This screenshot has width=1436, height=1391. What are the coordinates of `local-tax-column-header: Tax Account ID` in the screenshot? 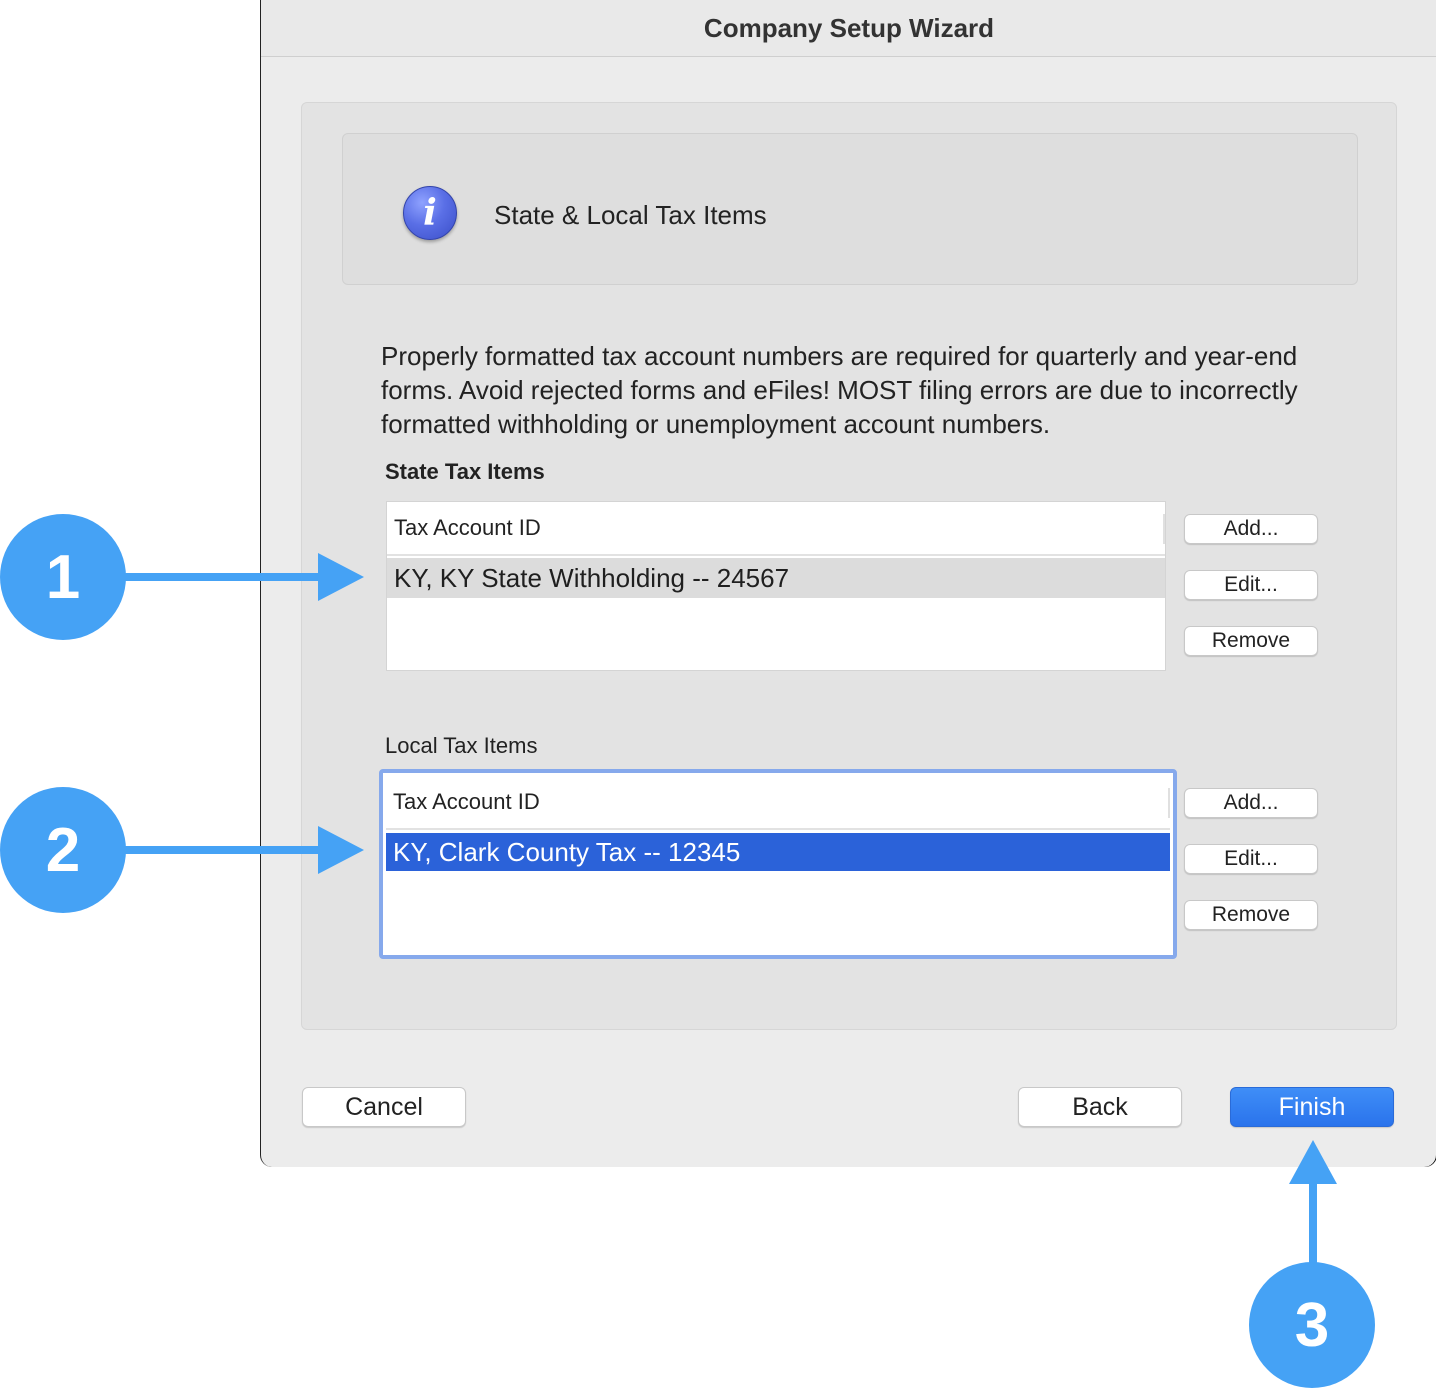 It's located at (778, 803).